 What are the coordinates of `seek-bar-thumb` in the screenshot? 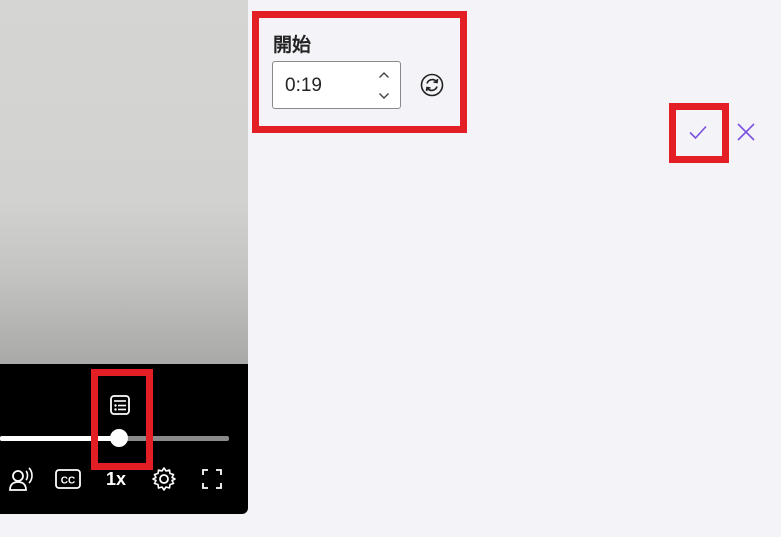 It's located at (119, 438).